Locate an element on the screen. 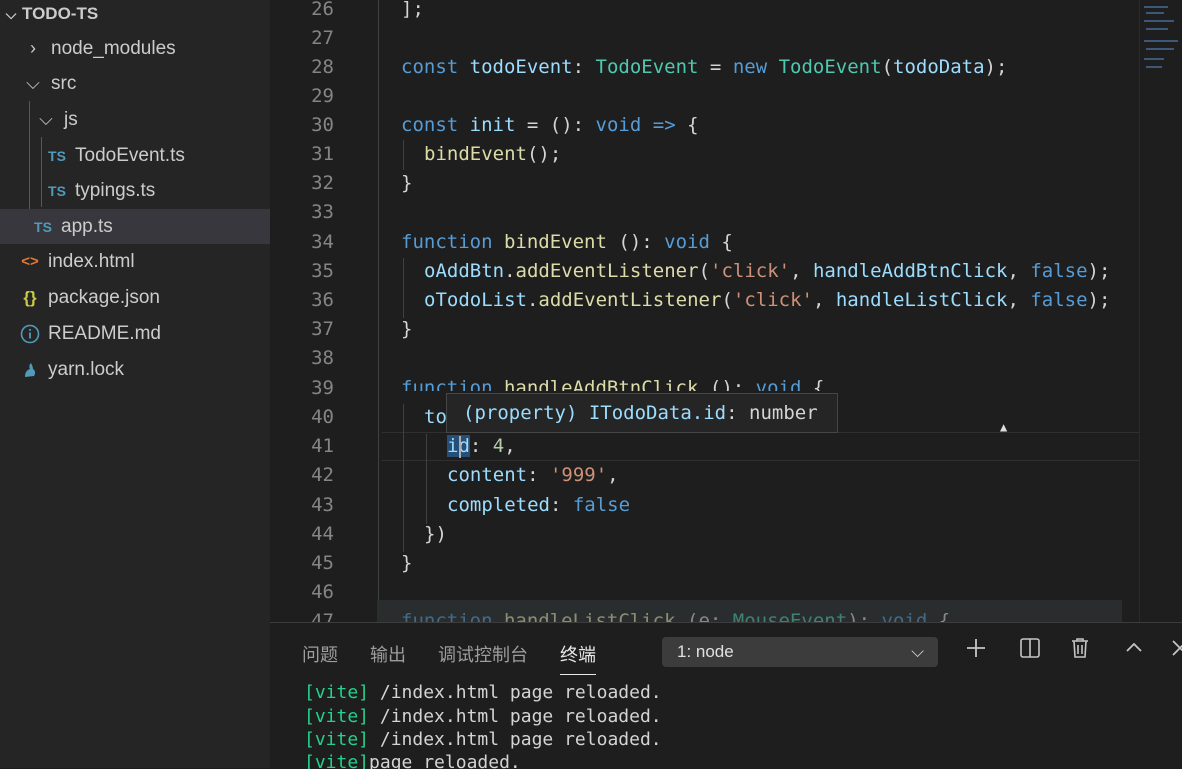 The width and height of the screenshot is (1182, 769). tree-item-readme-md: README.md is located at coordinates (135, 333).